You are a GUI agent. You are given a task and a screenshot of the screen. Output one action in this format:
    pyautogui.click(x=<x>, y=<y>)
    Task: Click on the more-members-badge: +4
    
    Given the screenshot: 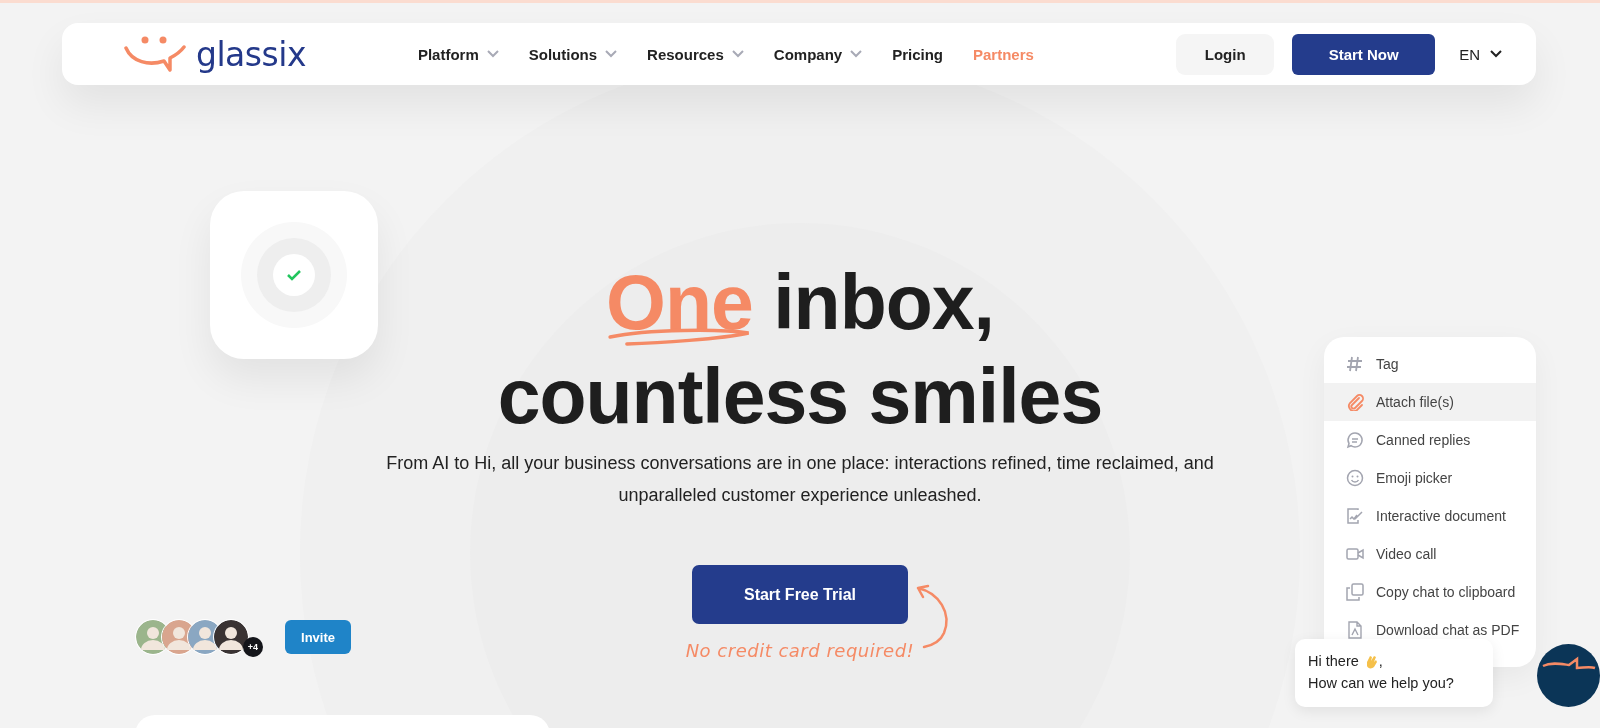 What is the action you would take?
    pyautogui.click(x=253, y=647)
    